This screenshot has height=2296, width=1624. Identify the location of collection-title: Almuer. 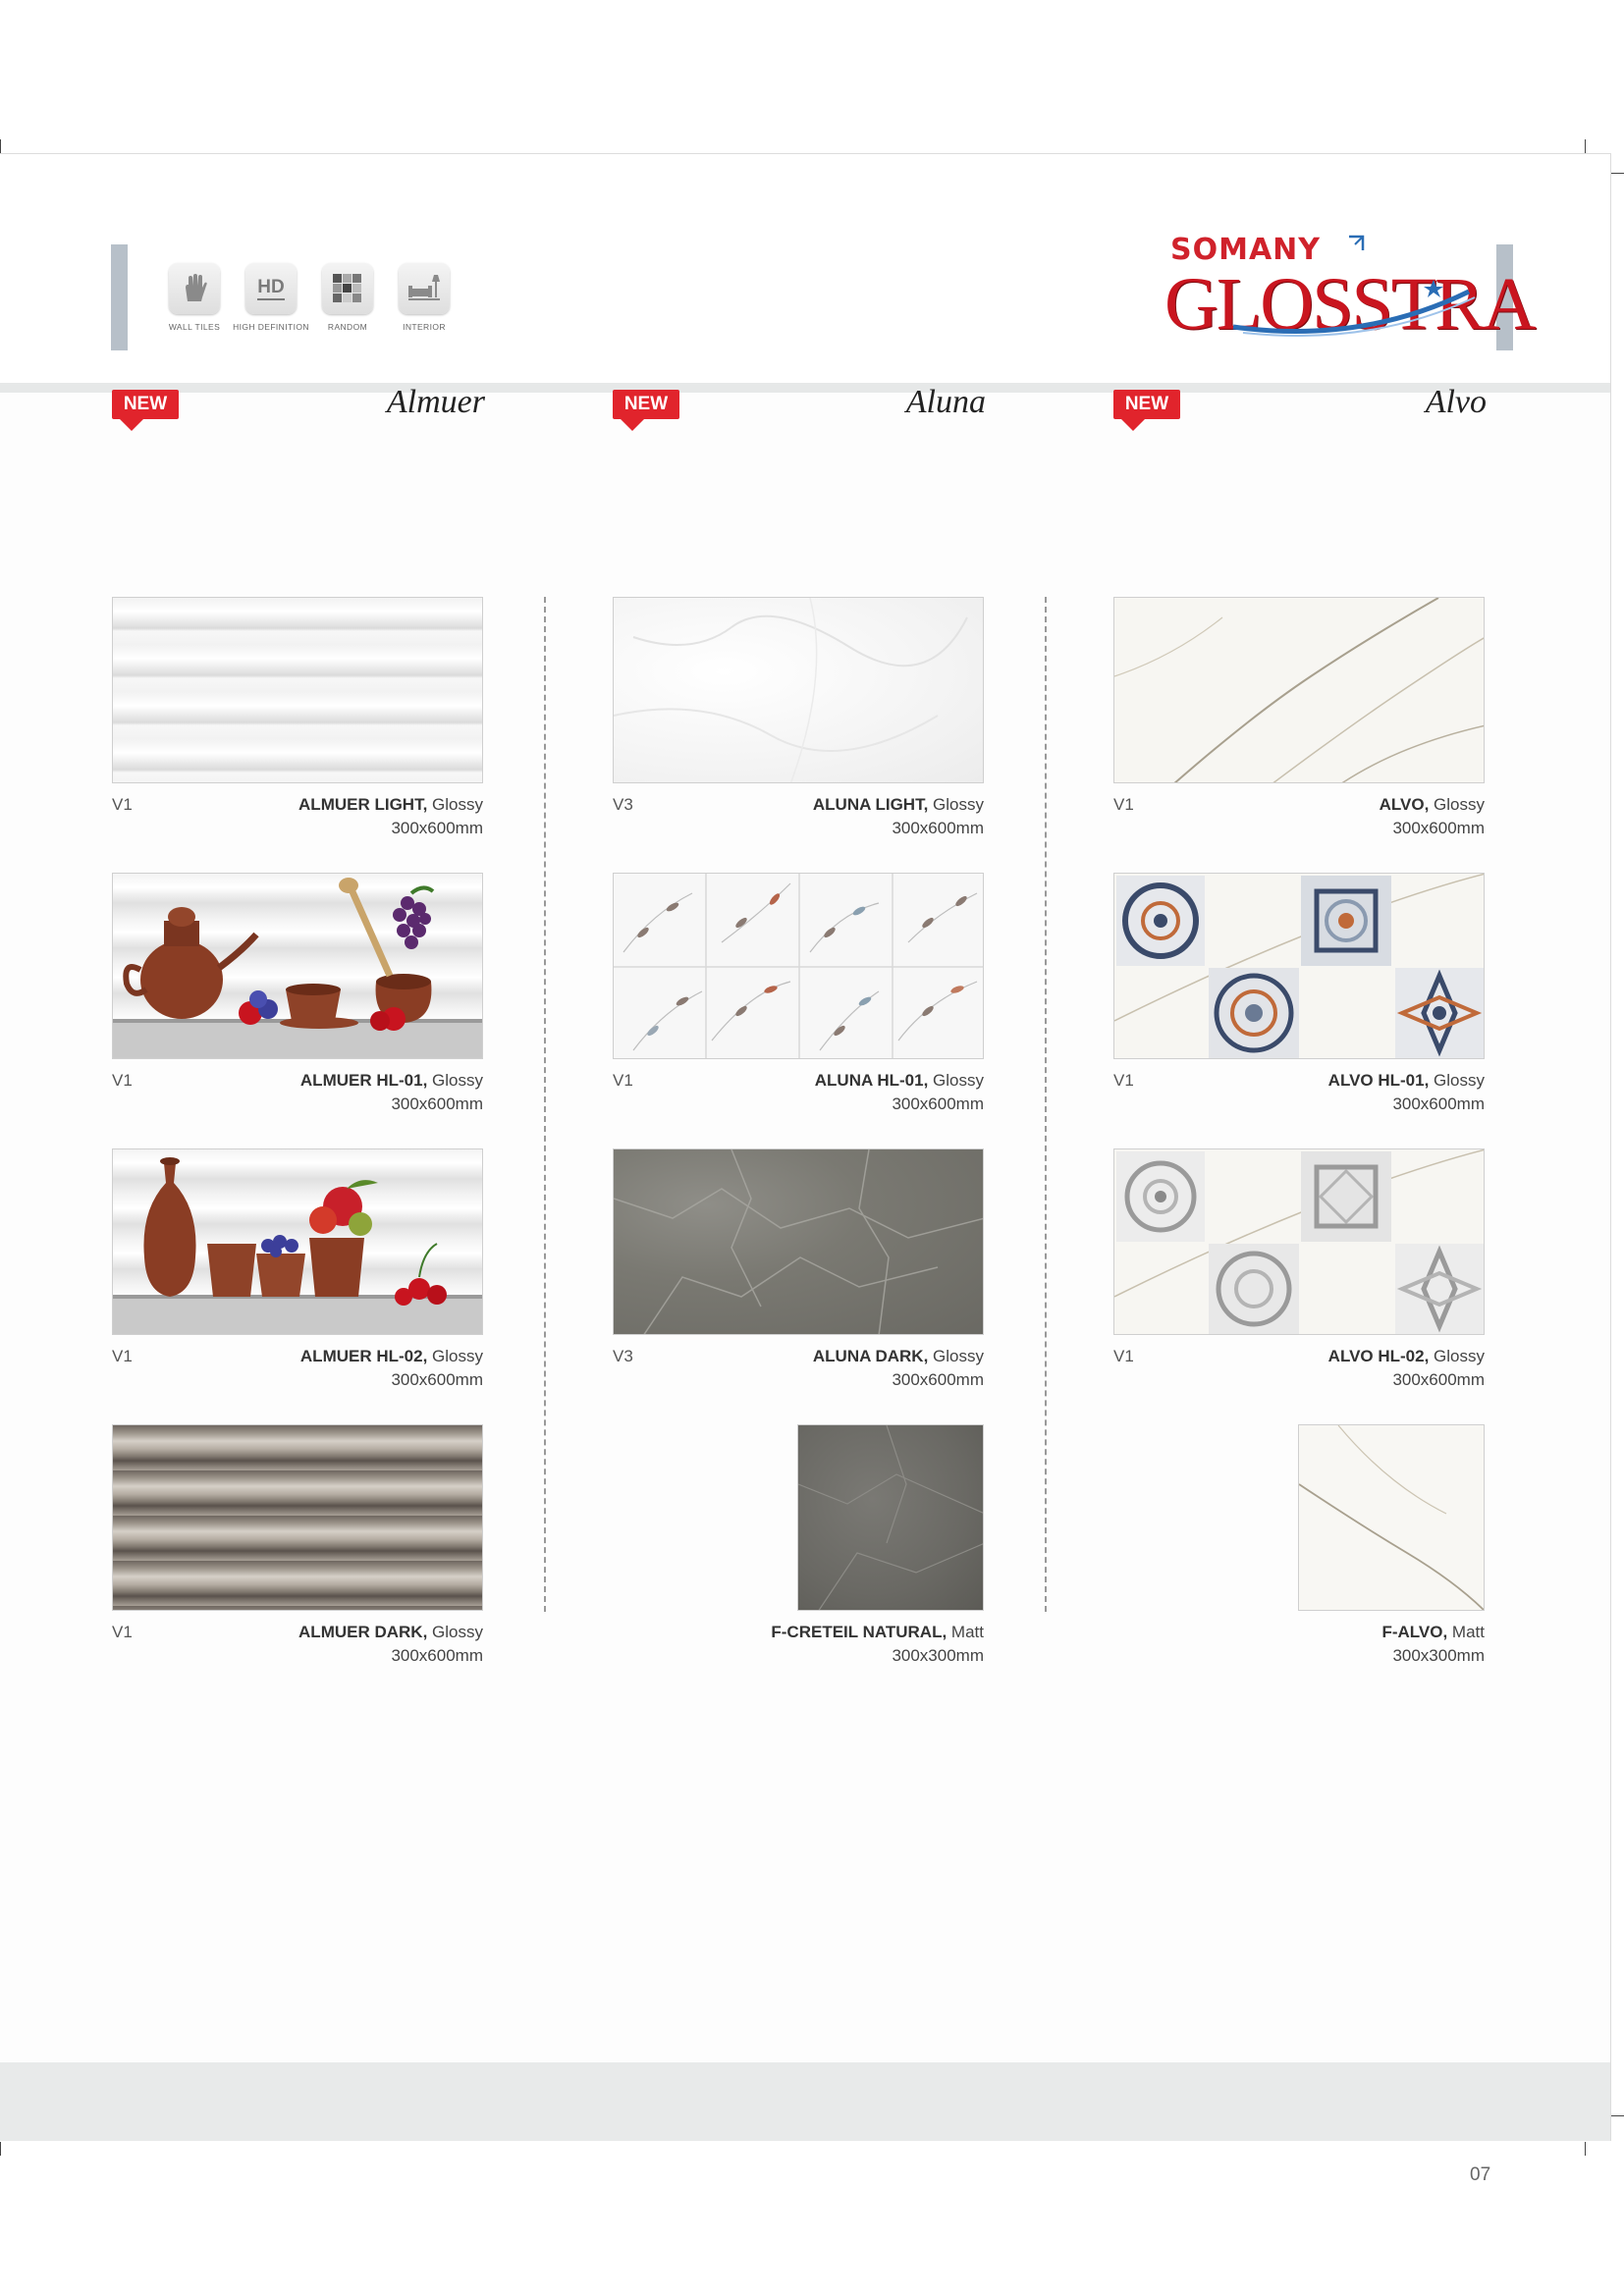
(435, 402).